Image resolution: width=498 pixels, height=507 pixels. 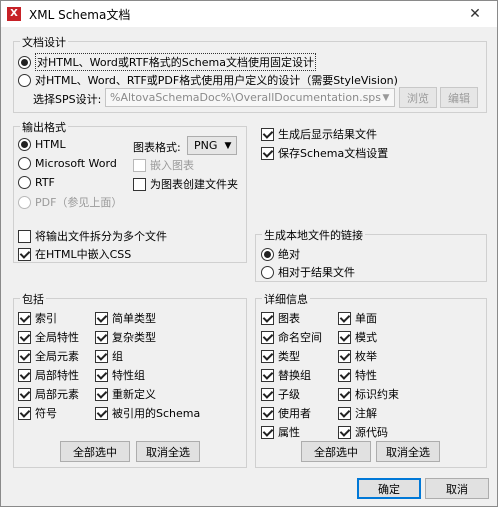 I want to click on embed-css-checkbox: 在HTML中嵌入CSS, so click(x=74, y=254).